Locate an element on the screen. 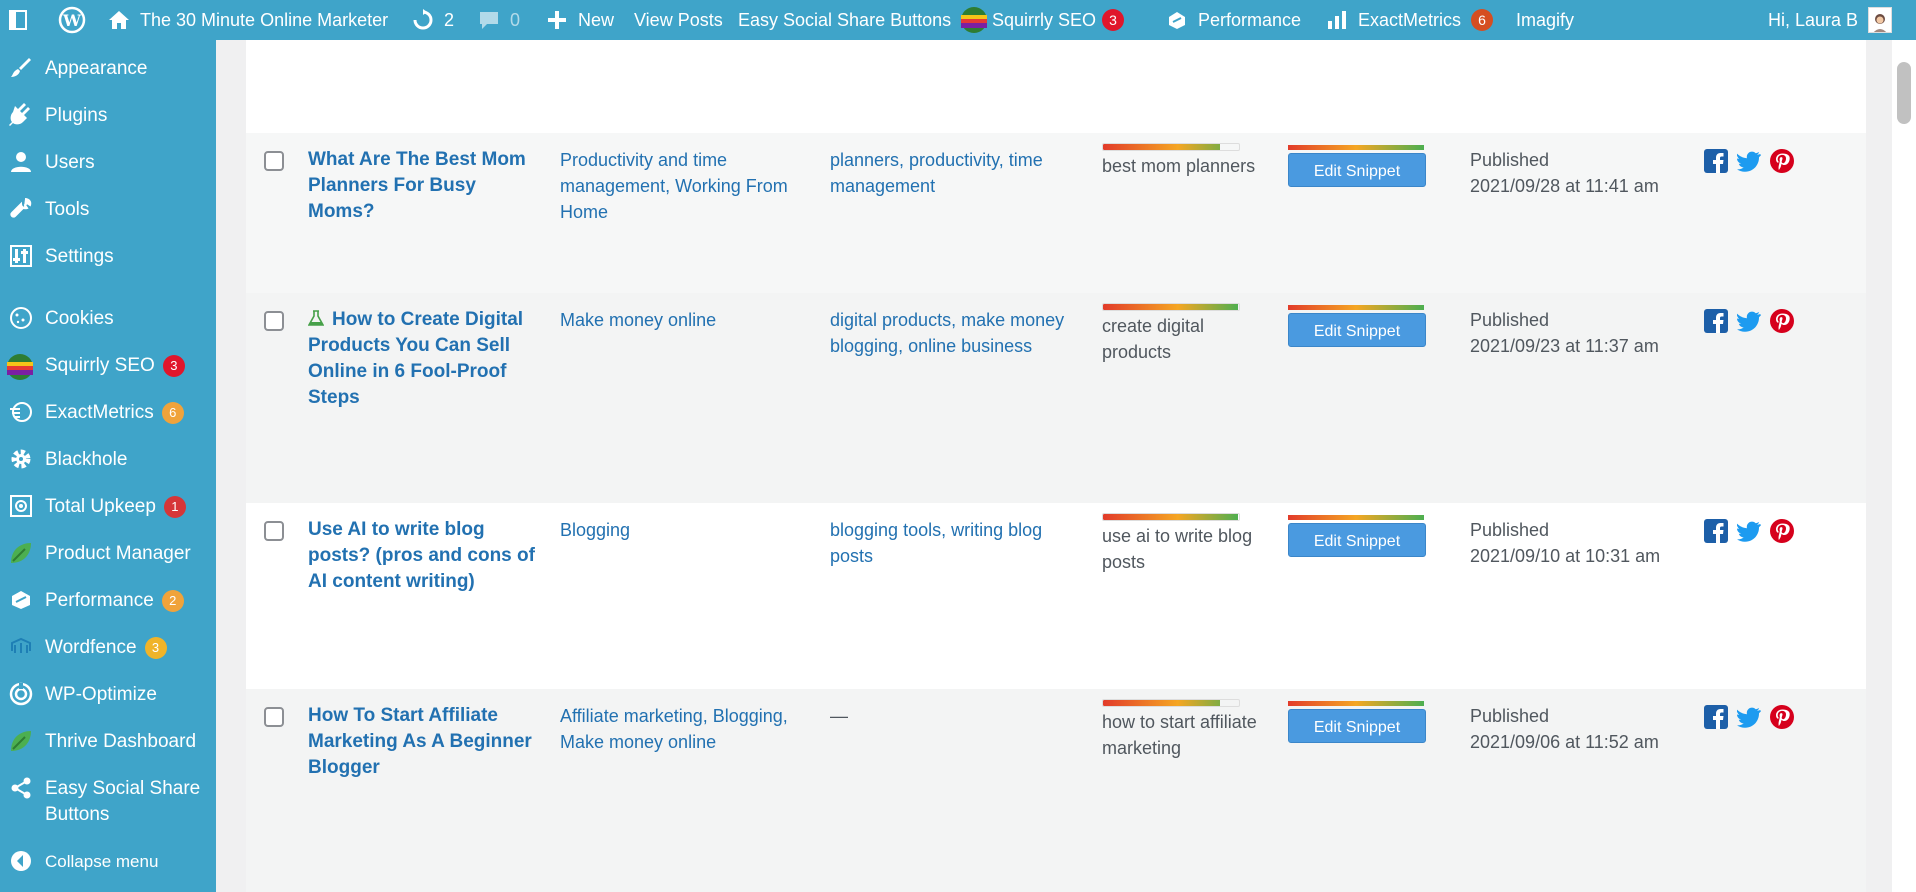 The image size is (1916, 892). comment-icon is located at coordinates (489, 20).